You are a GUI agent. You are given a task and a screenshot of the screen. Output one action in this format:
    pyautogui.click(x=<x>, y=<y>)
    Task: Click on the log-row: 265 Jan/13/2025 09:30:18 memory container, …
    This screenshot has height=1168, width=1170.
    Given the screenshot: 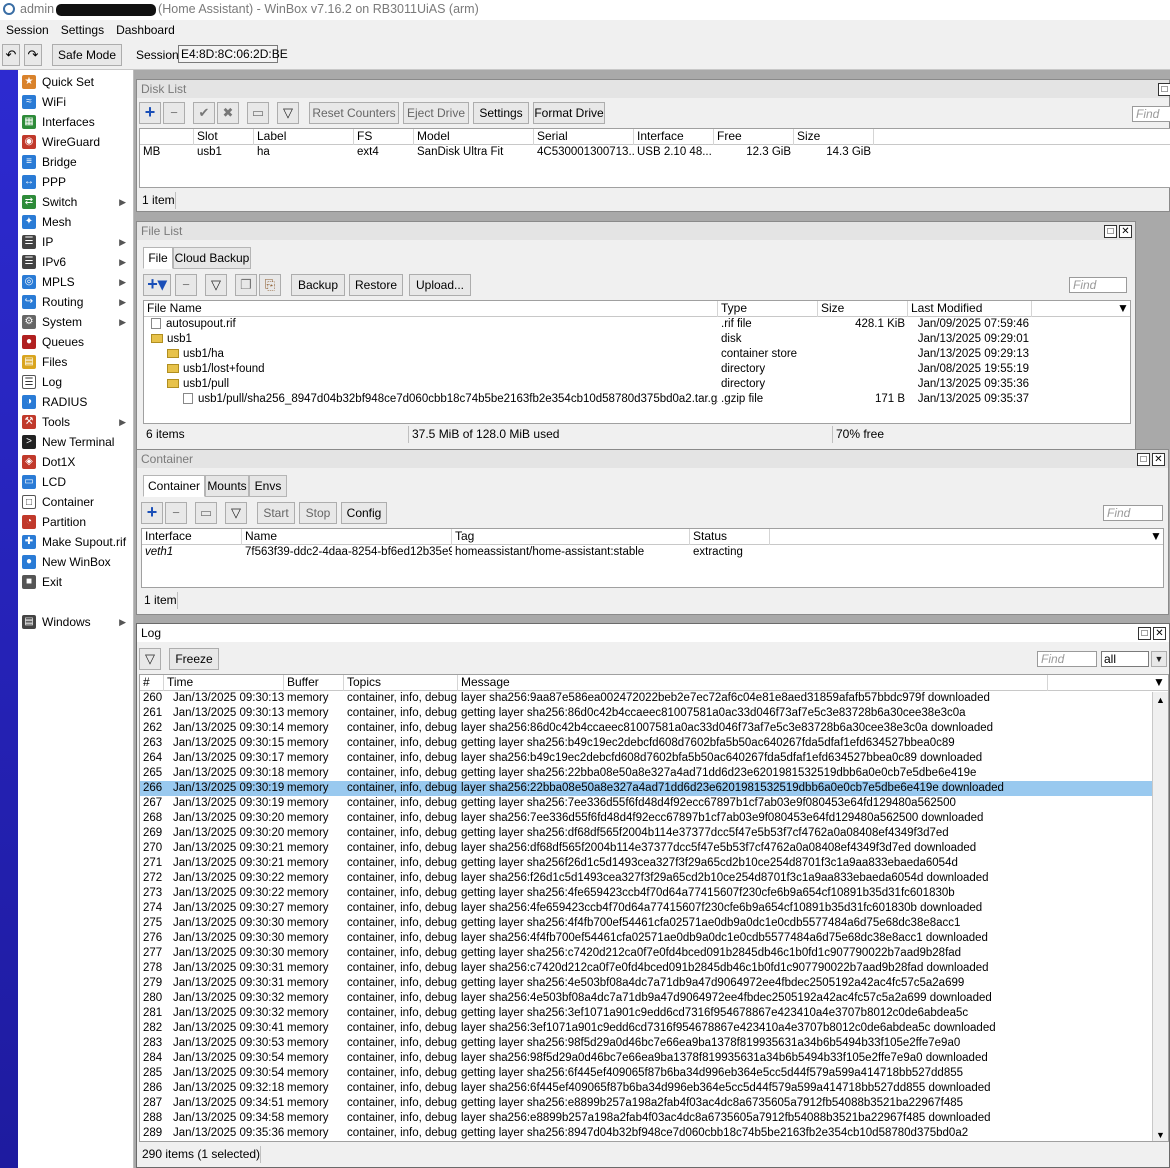 What is the action you would take?
    pyautogui.click(x=646, y=773)
    